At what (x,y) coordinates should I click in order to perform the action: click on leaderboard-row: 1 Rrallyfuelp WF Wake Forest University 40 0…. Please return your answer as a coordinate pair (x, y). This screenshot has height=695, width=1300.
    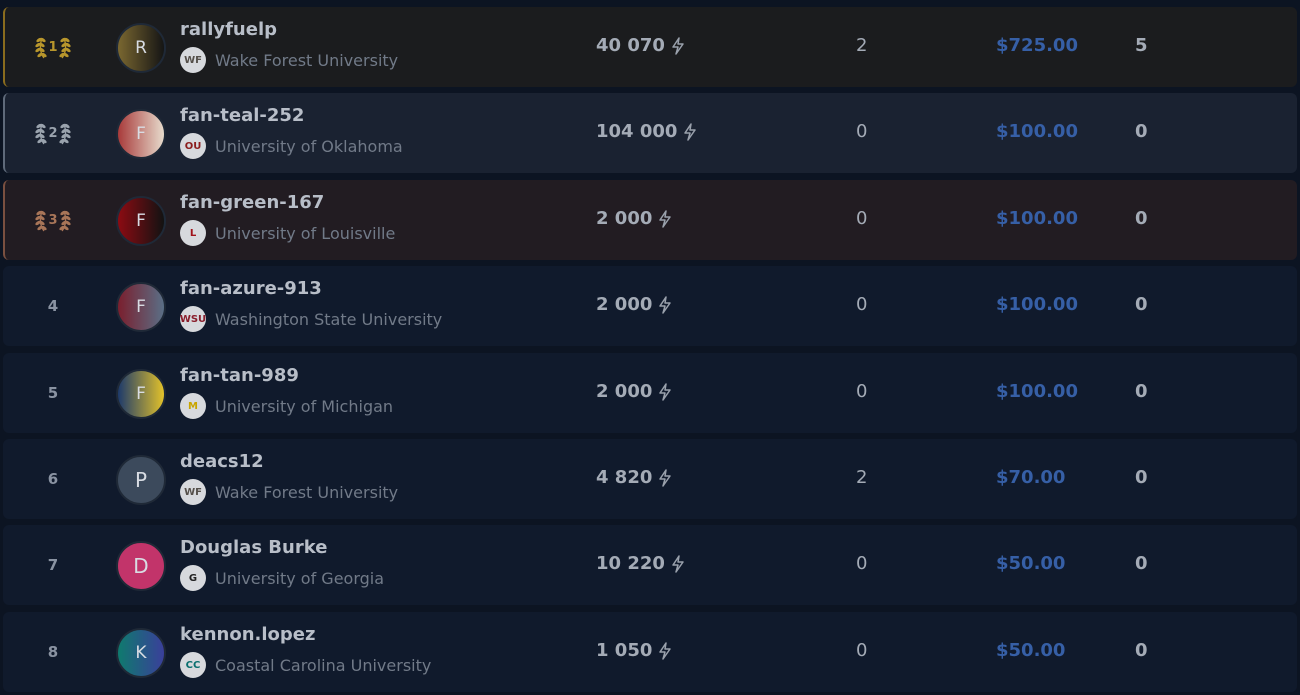
    Looking at the image, I should click on (650, 47).